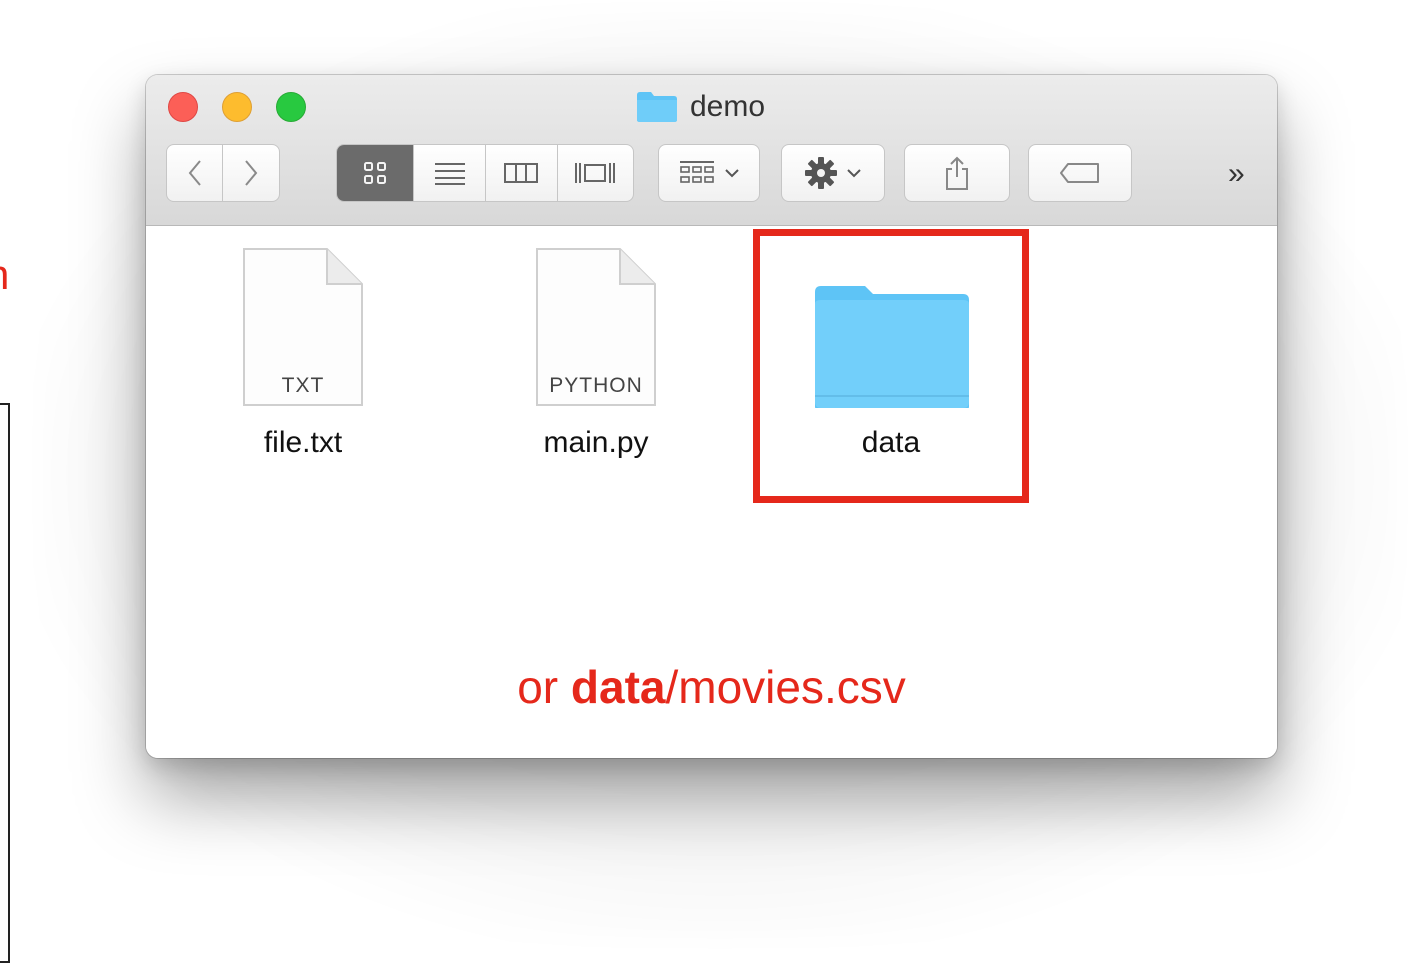  I want to click on columns-icon, so click(521, 173).